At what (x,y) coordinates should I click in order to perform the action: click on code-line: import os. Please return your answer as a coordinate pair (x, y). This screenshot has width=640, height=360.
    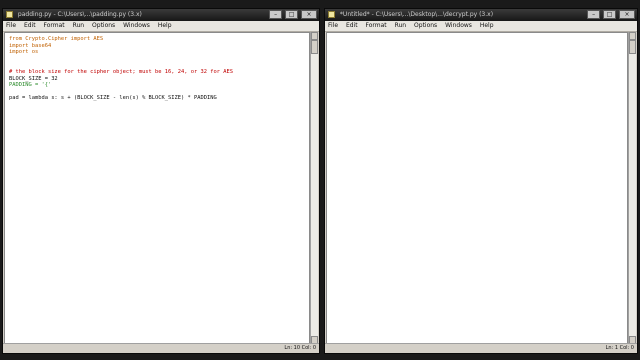
    Looking at the image, I should click on (24, 52).